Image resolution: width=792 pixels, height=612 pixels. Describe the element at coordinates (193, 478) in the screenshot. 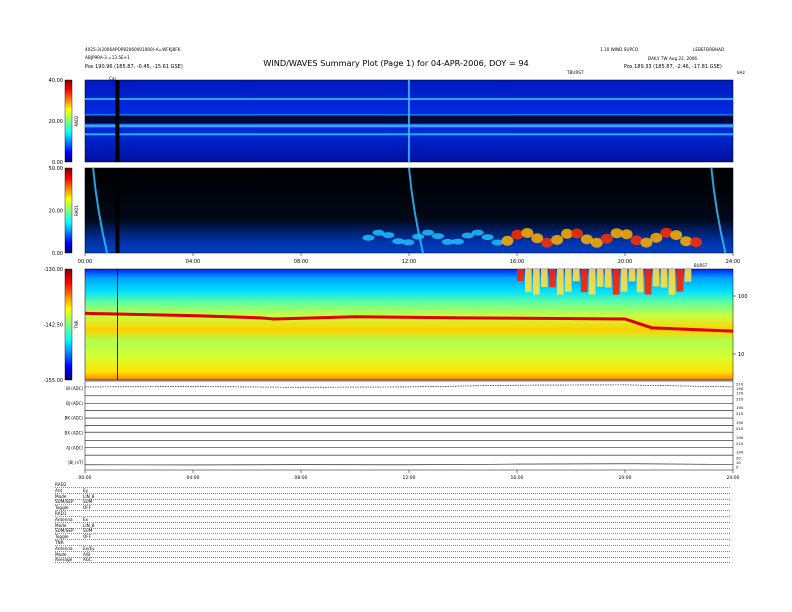

I see `hk-x-tick-label: 04:00` at that location.